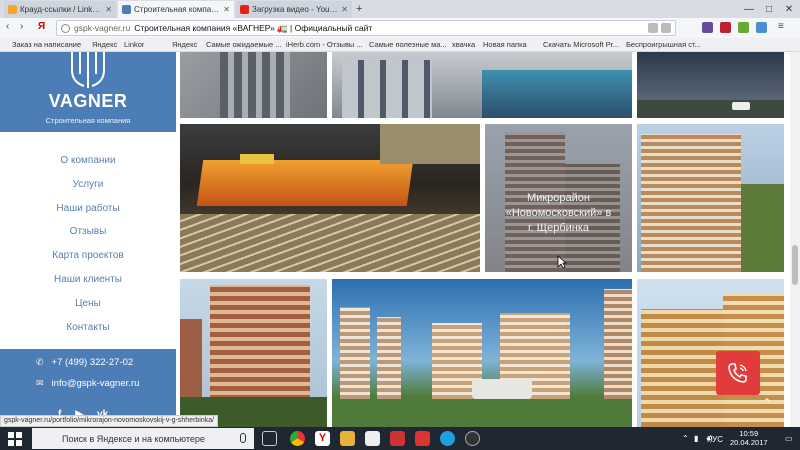 This screenshot has width=800, height=450. I want to click on menu-item-project-map: Карта проектов, so click(88, 256).